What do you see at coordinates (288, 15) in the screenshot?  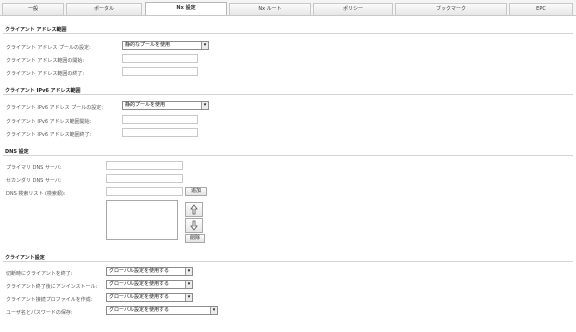 I see `tab-underline` at bounding box center [288, 15].